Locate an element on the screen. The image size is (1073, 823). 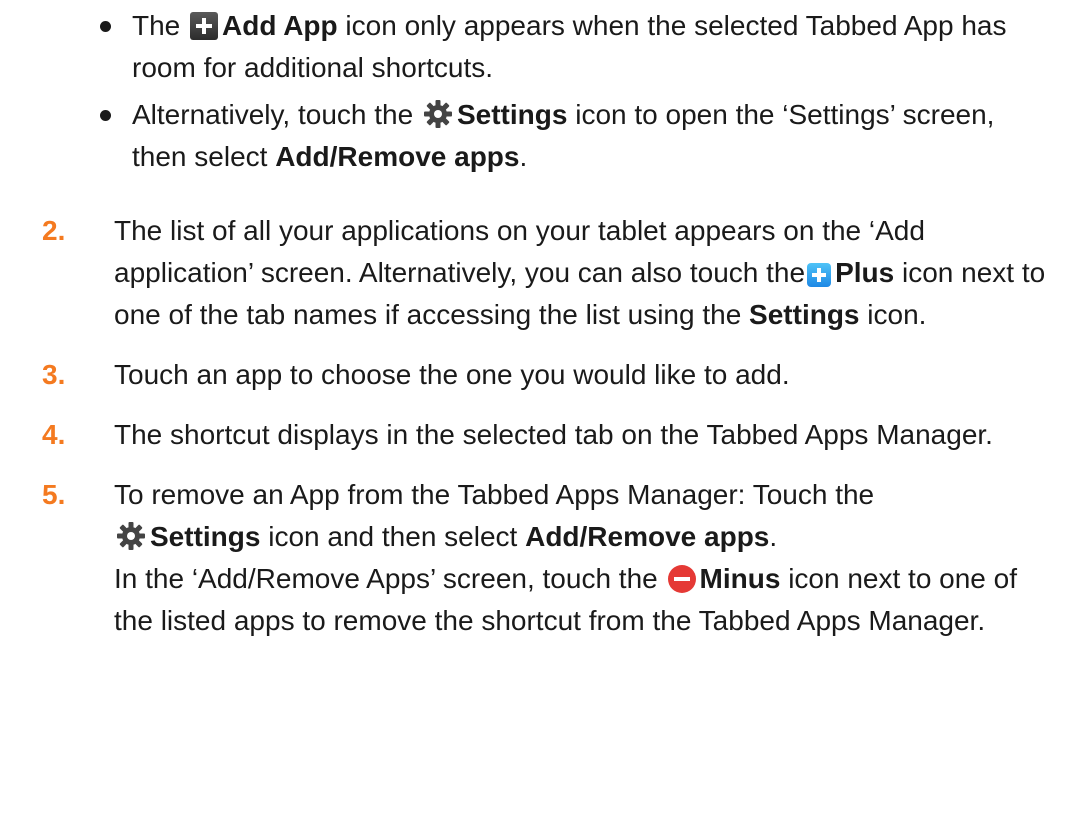
bullet-bold-settings: Settings is located at coordinates (512, 114).